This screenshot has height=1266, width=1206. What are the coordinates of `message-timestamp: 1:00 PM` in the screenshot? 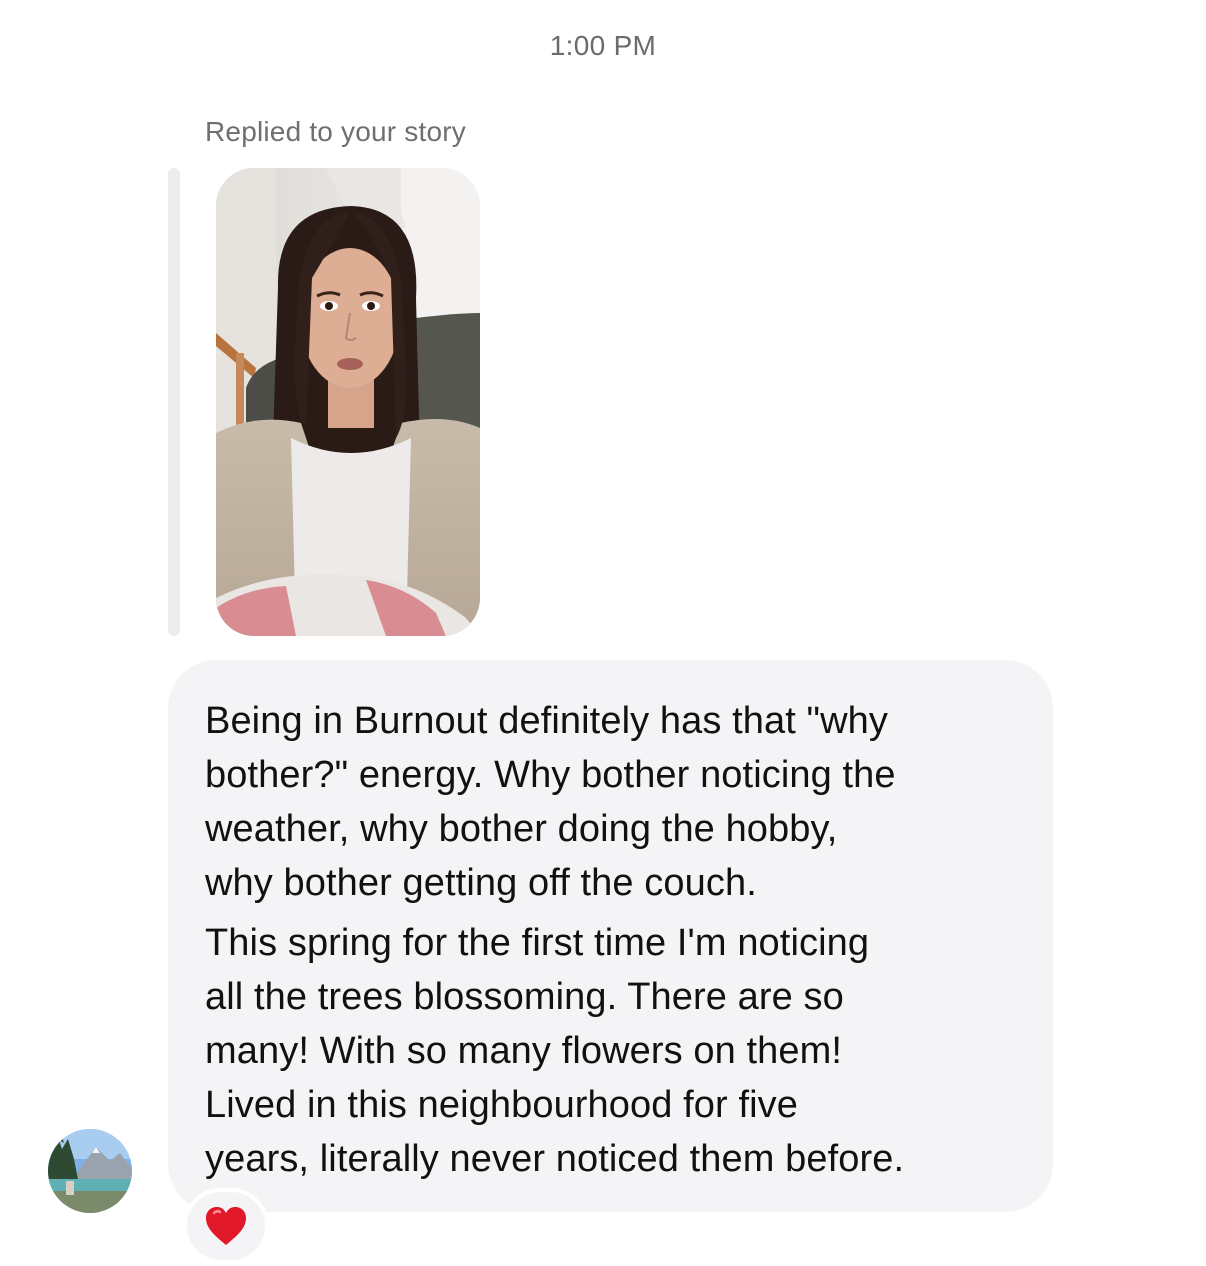 It's located at (603, 45).